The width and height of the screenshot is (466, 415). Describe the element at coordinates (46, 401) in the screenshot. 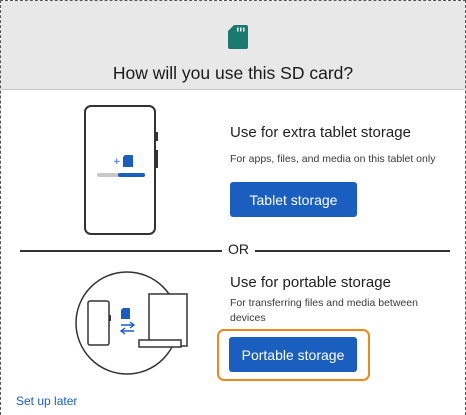

I see `set-up-later-link: Set up later` at that location.